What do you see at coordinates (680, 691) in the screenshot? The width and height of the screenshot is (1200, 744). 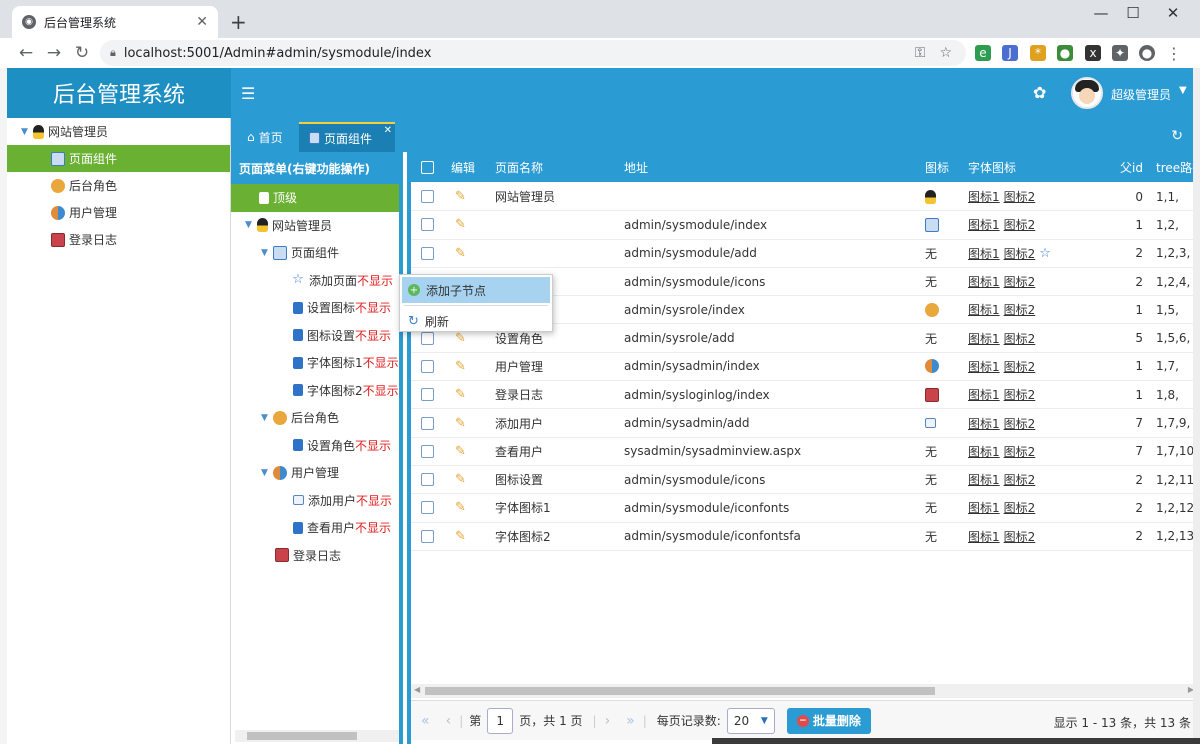 I see `scroll-thumb` at bounding box center [680, 691].